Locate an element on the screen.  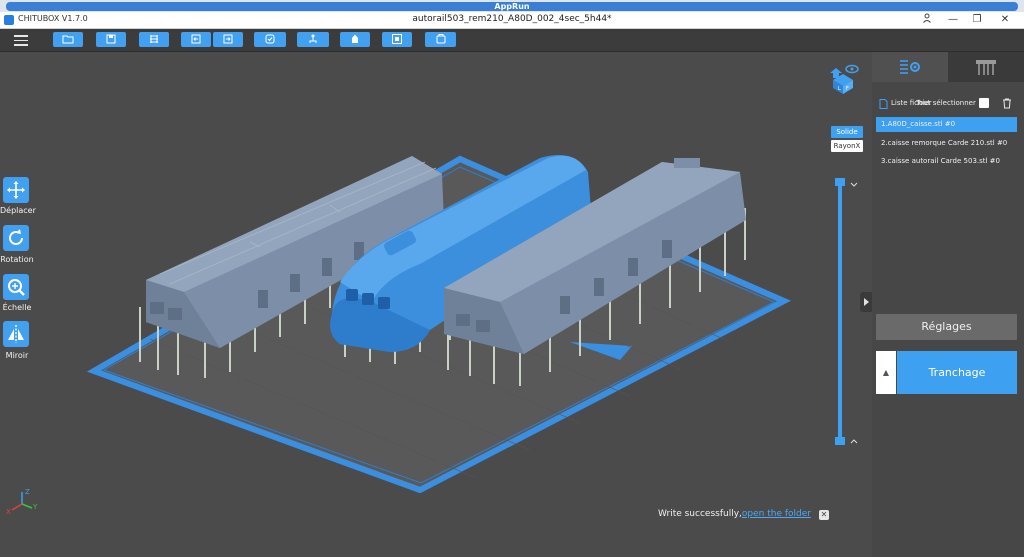
scale-icon is located at coordinates (16, 287).